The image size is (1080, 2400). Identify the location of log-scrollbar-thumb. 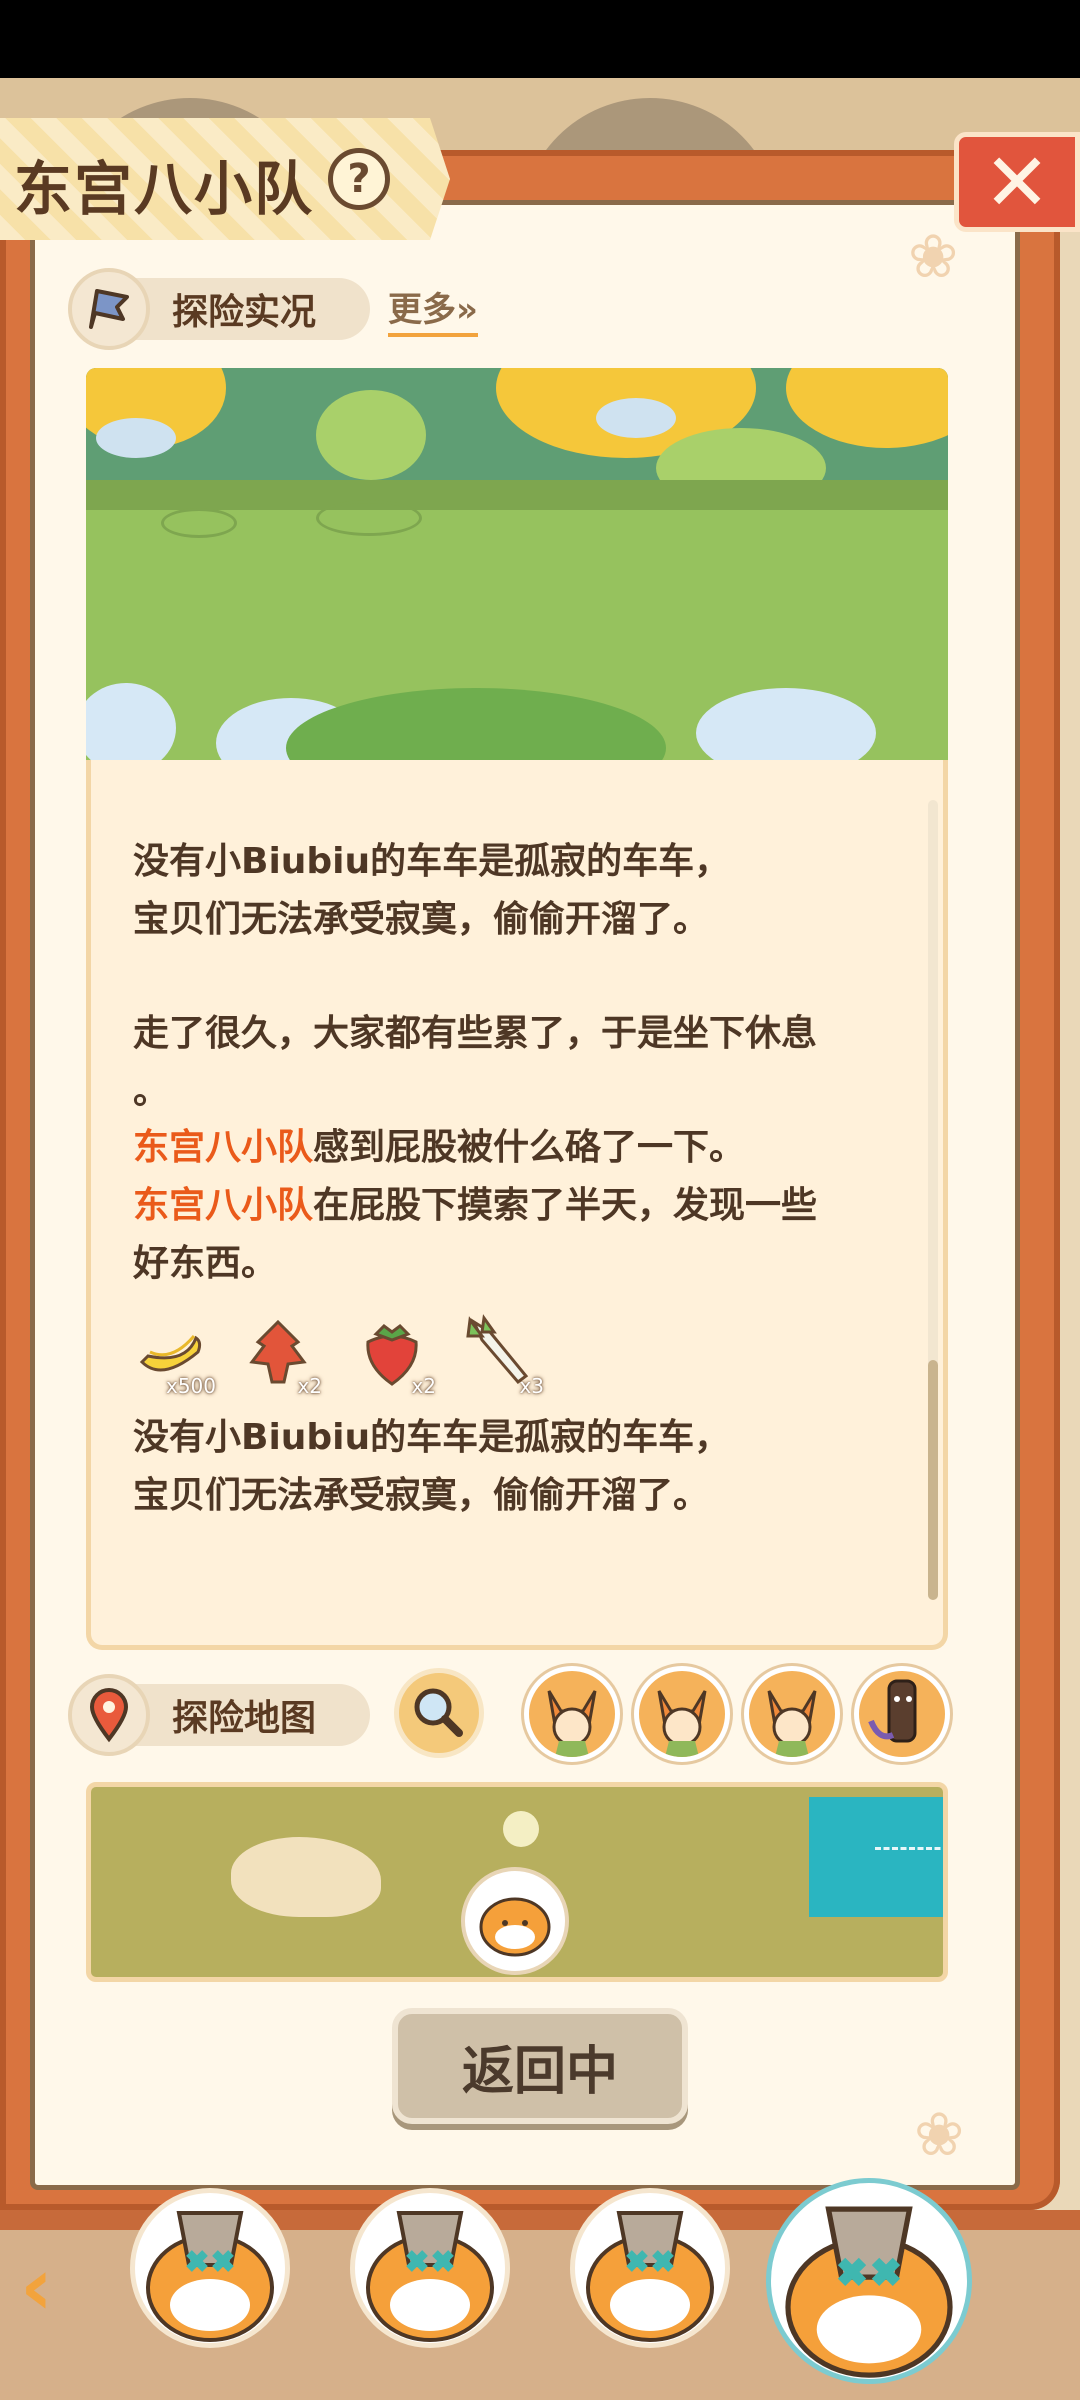
(933, 1480).